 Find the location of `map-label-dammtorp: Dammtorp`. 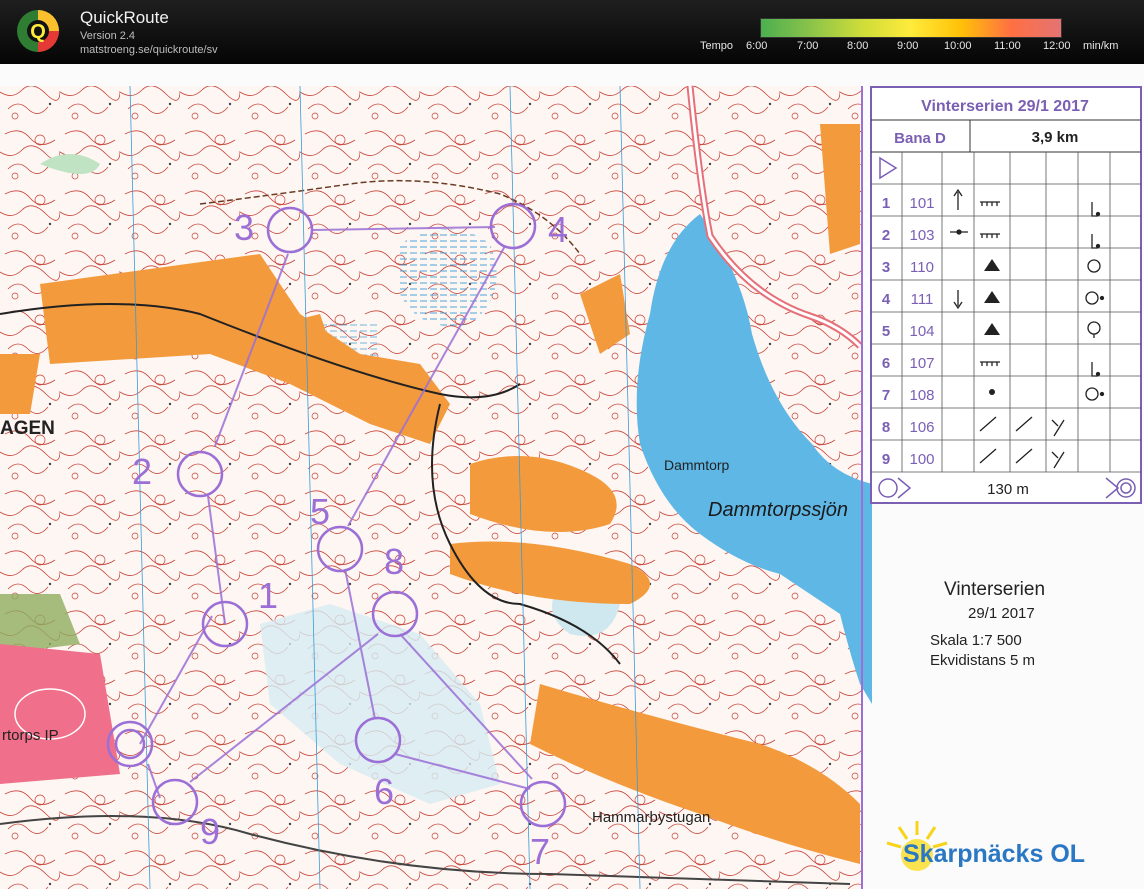

map-label-dammtorp: Dammtorp is located at coordinates (697, 465).